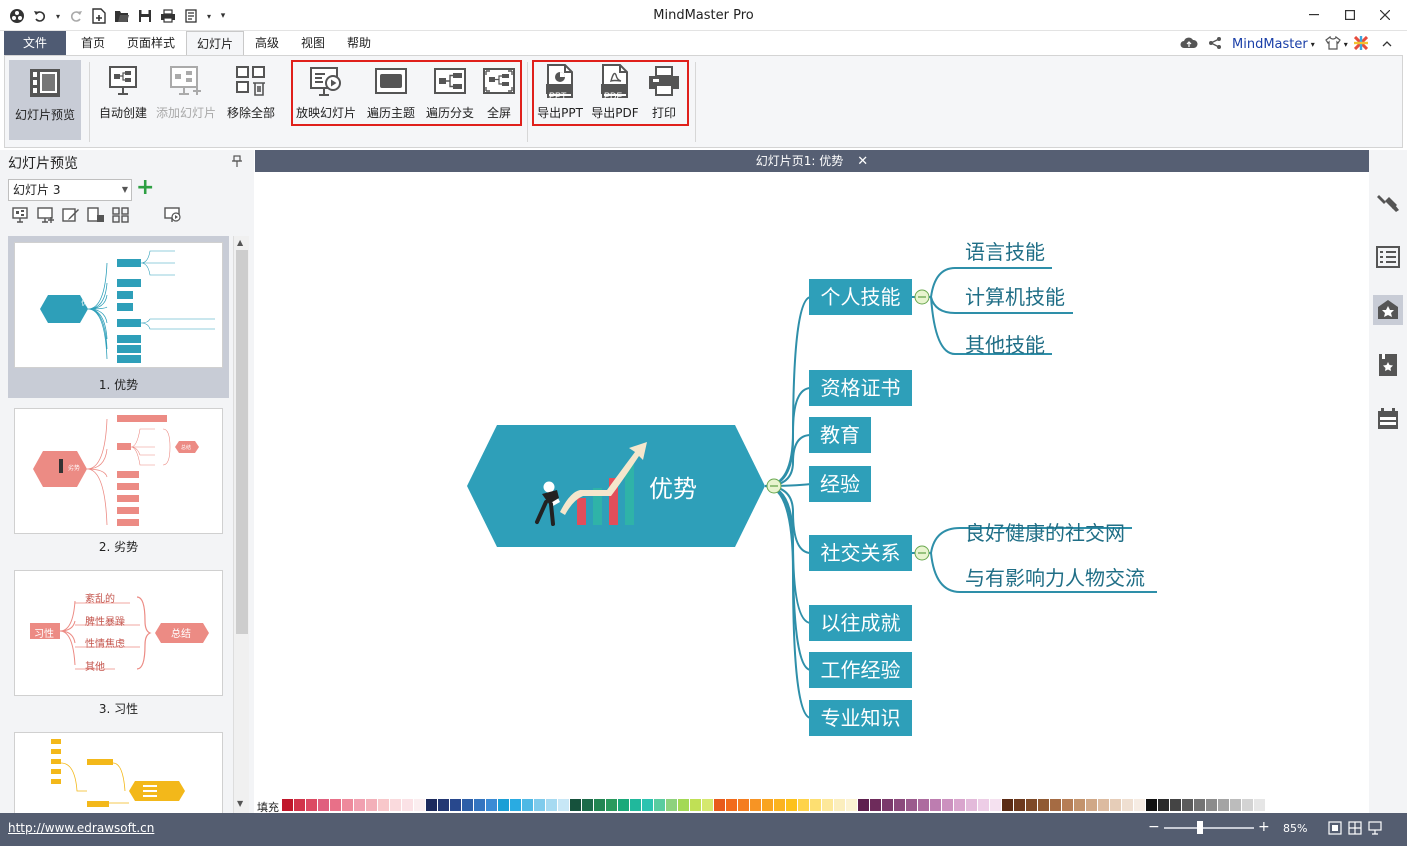 The height and width of the screenshot is (846, 1407). What do you see at coordinates (560, 98) in the screenshot?
I see `export-ppt-button: 导出PPT PPT` at bounding box center [560, 98].